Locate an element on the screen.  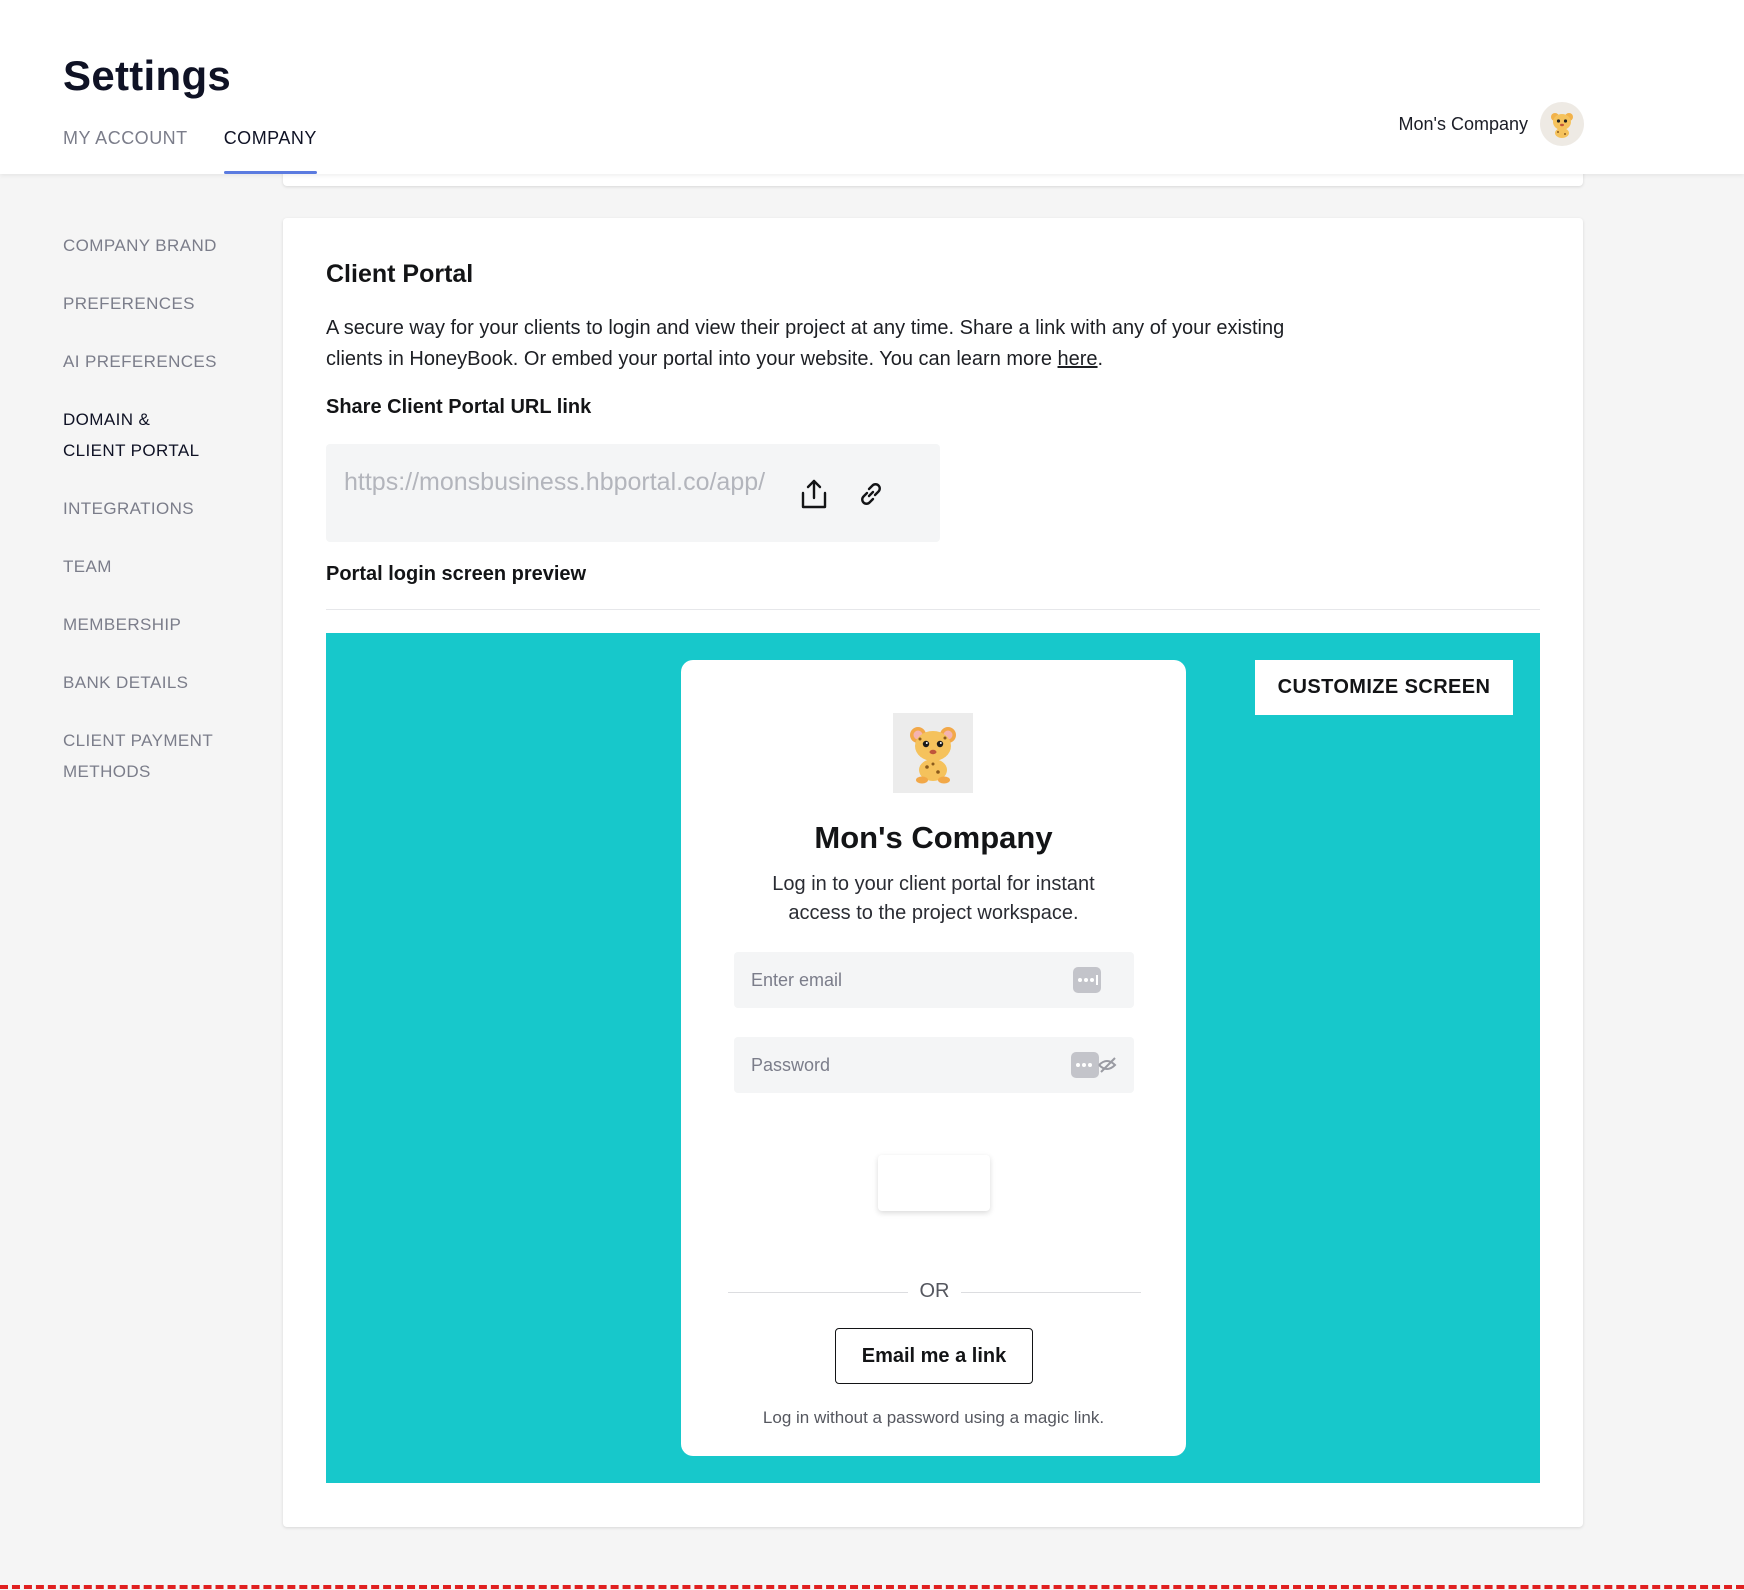
password-visibility-icon is located at coordinates (1094, 1065).